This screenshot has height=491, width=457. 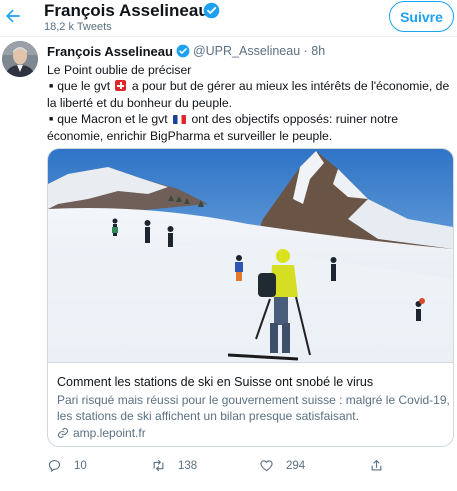 I want to click on like-button: 294, so click(x=282, y=465).